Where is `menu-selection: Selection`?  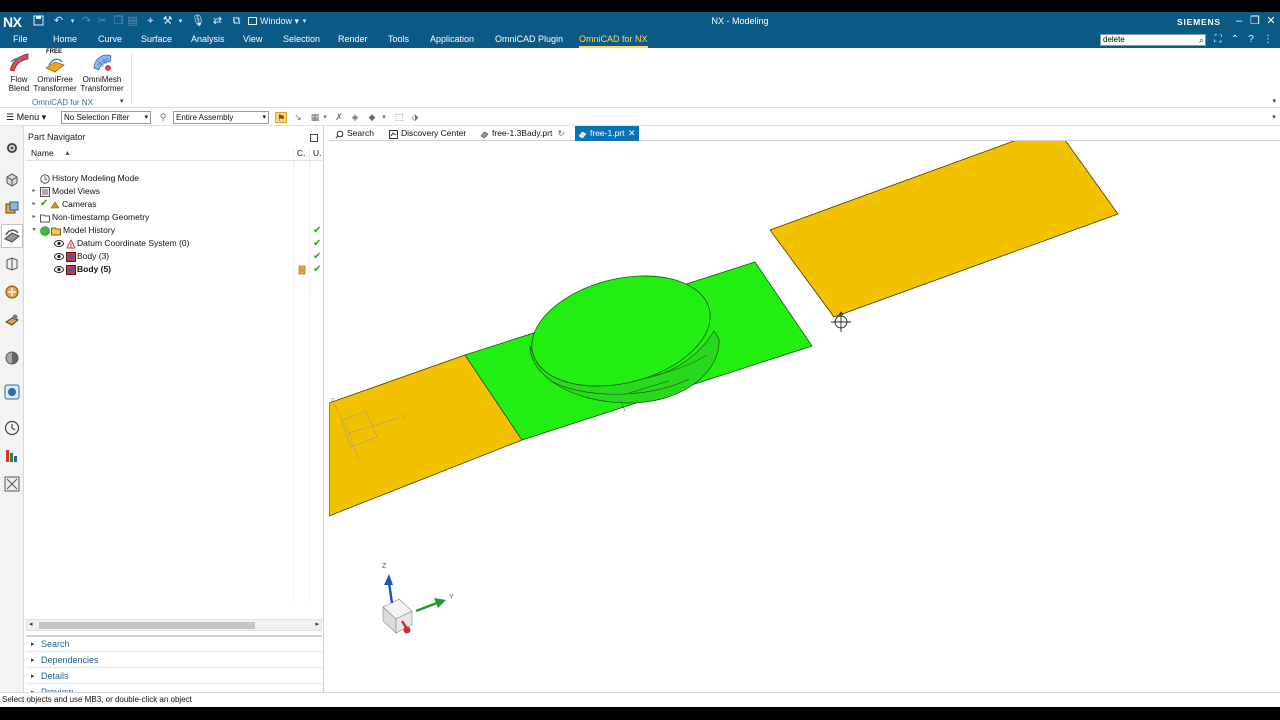 menu-selection: Selection is located at coordinates (301, 40).